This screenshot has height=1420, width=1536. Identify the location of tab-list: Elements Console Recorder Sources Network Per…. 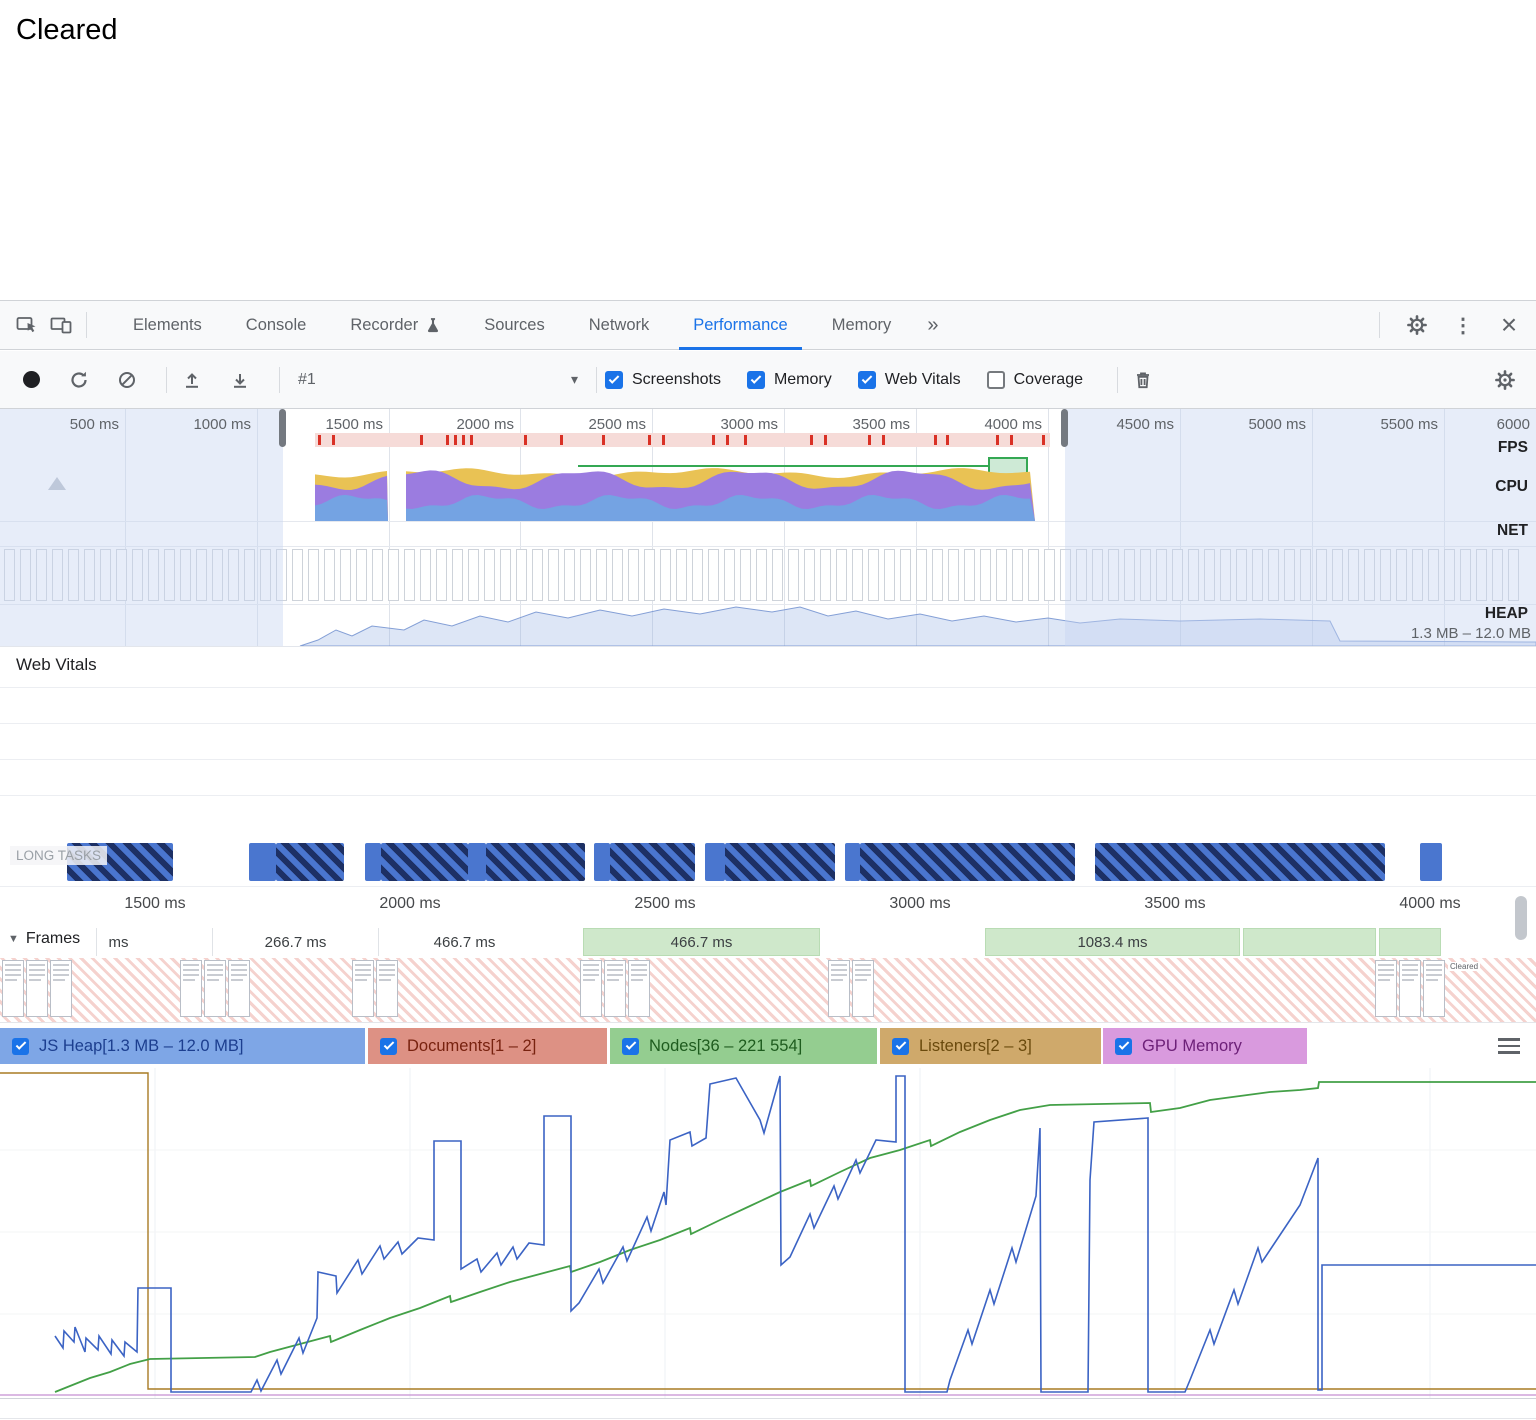
(512, 325).